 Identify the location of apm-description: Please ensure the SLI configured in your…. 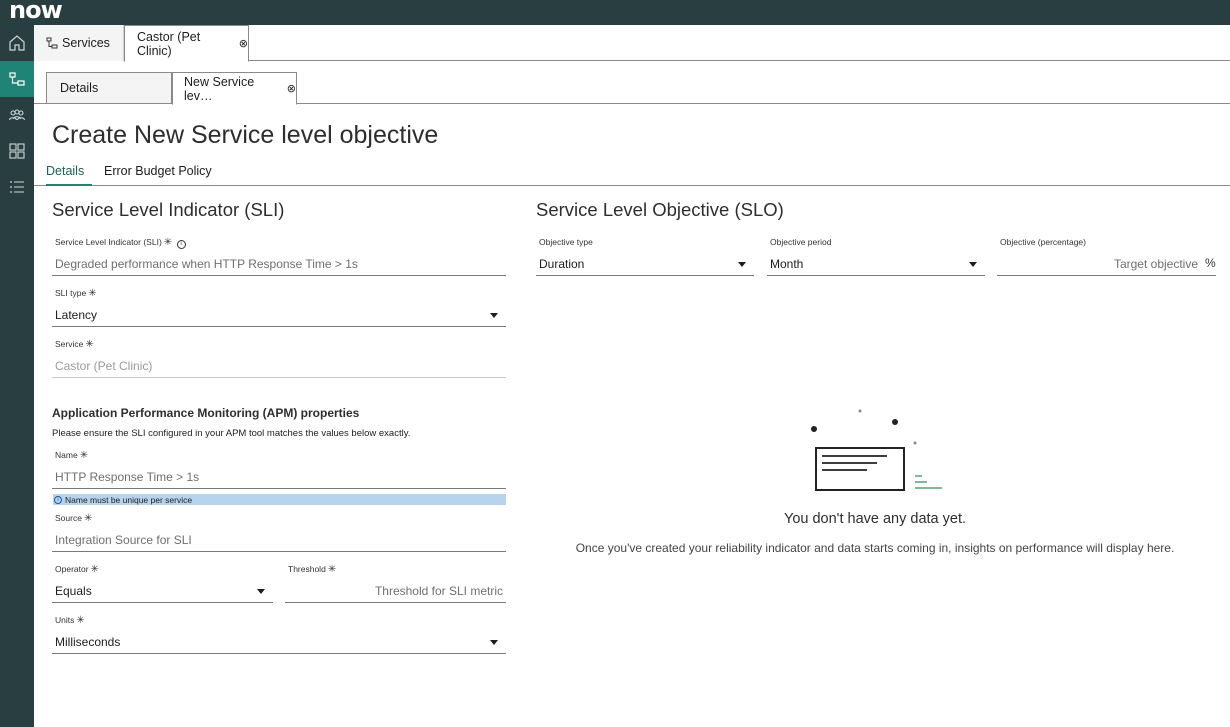
(231, 433).